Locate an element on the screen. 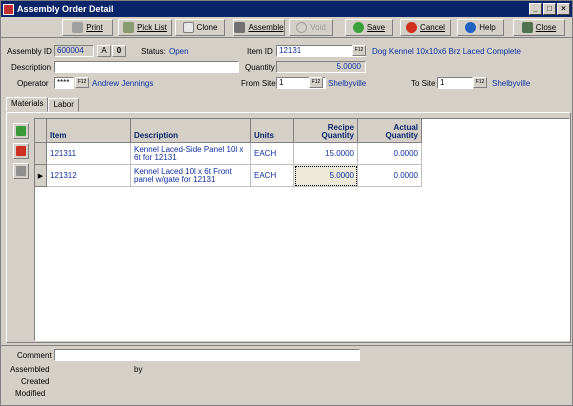 This screenshot has height=406, width=573. delete-line-icon is located at coordinates (21, 151).